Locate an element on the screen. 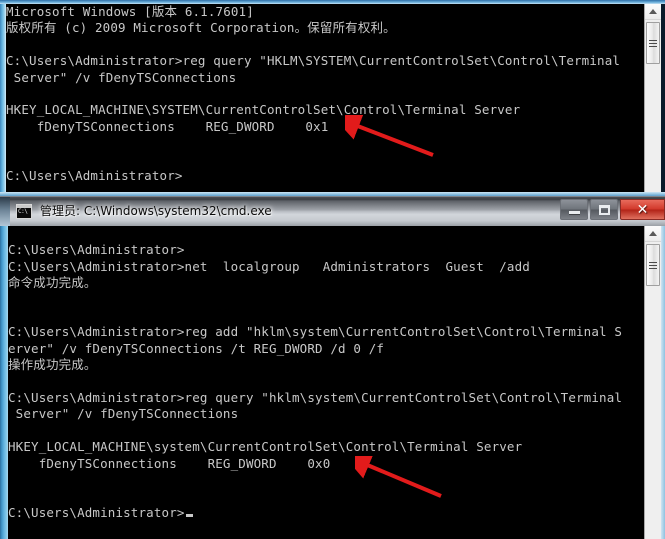 The height and width of the screenshot is (539, 665). minimize-button is located at coordinates (574, 209).